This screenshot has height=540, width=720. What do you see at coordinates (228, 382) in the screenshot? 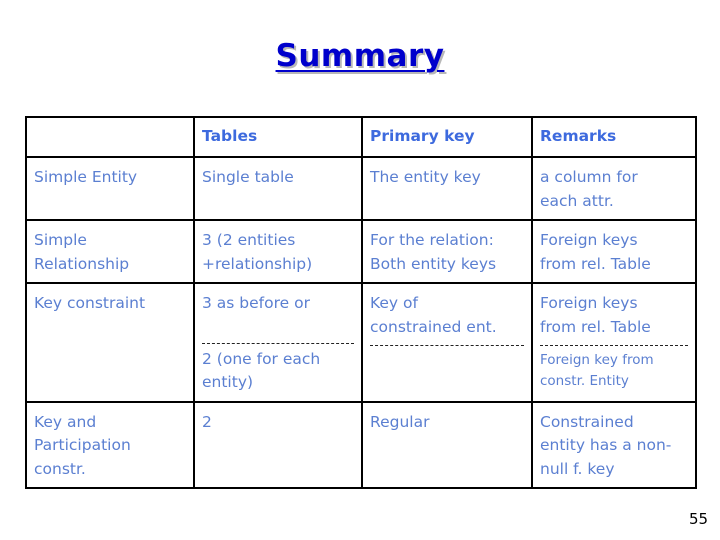
I see `cell-line: entity)` at bounding box center [228, 382].